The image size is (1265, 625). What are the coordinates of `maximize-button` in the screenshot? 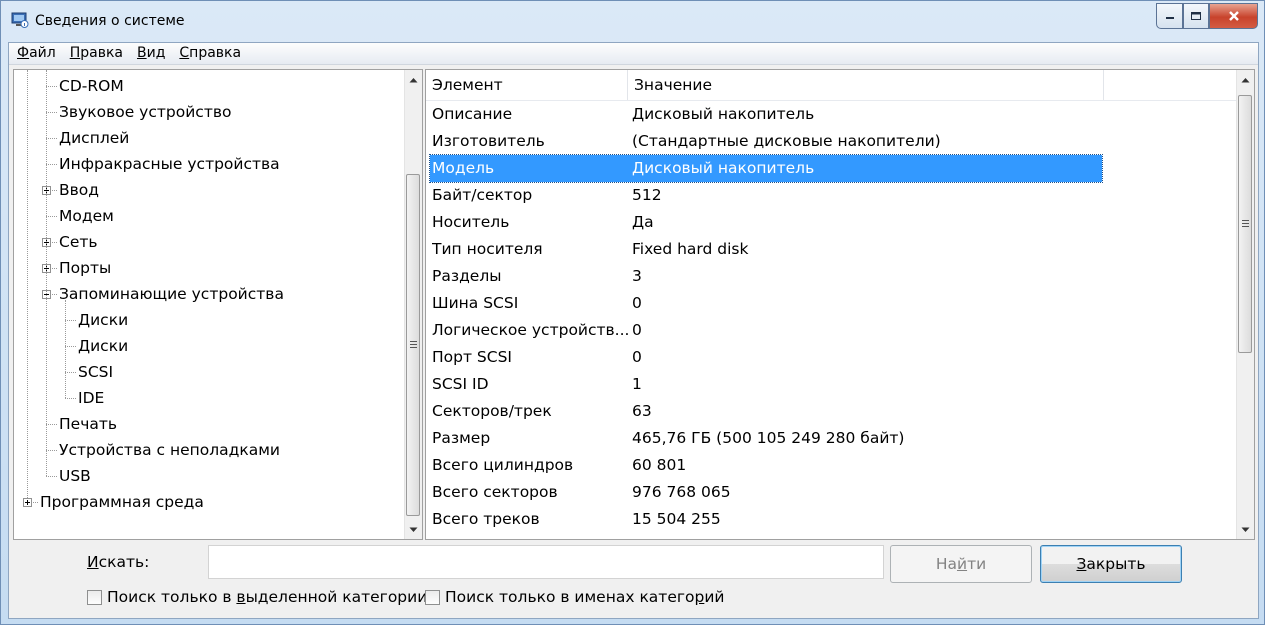 It's located at (1196, 16).